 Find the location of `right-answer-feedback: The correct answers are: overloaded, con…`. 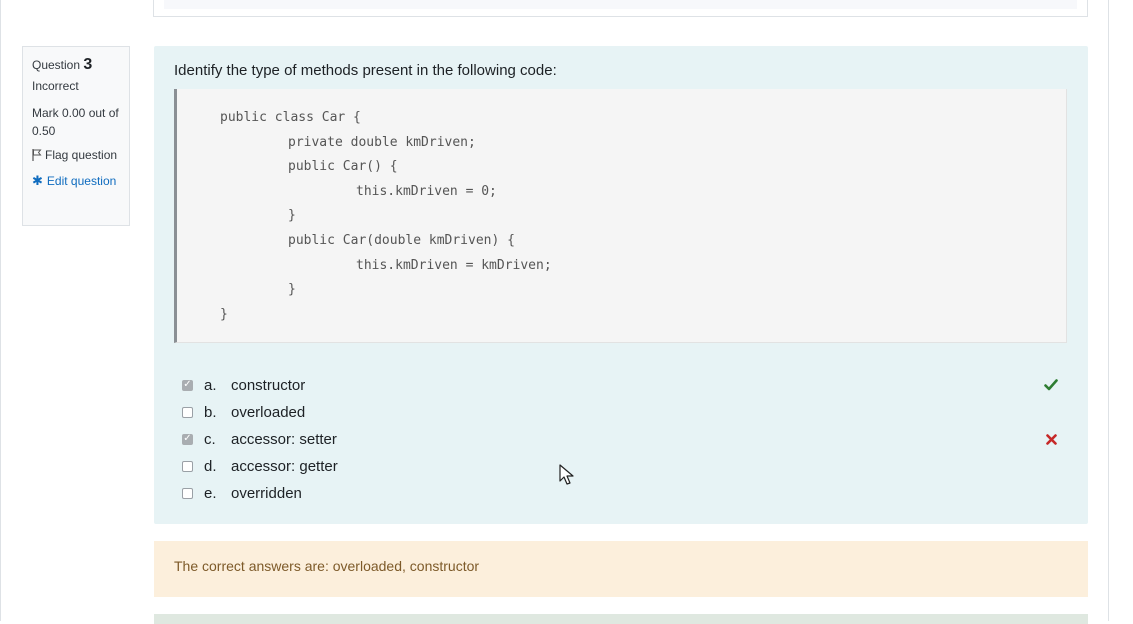

right-answer-feedback: The correct answers are: overloaded, con… is located at coordinates (621, 569).